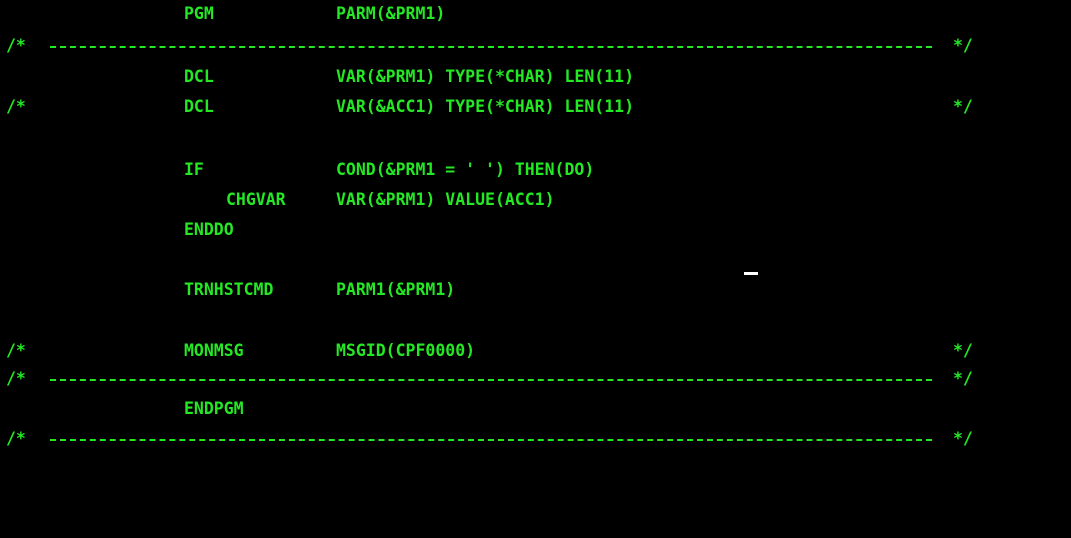 The height and width of the screenshot is (538, 1071). I want to click on command-parameters: PARM1(&PRM1), so click(396, 289).